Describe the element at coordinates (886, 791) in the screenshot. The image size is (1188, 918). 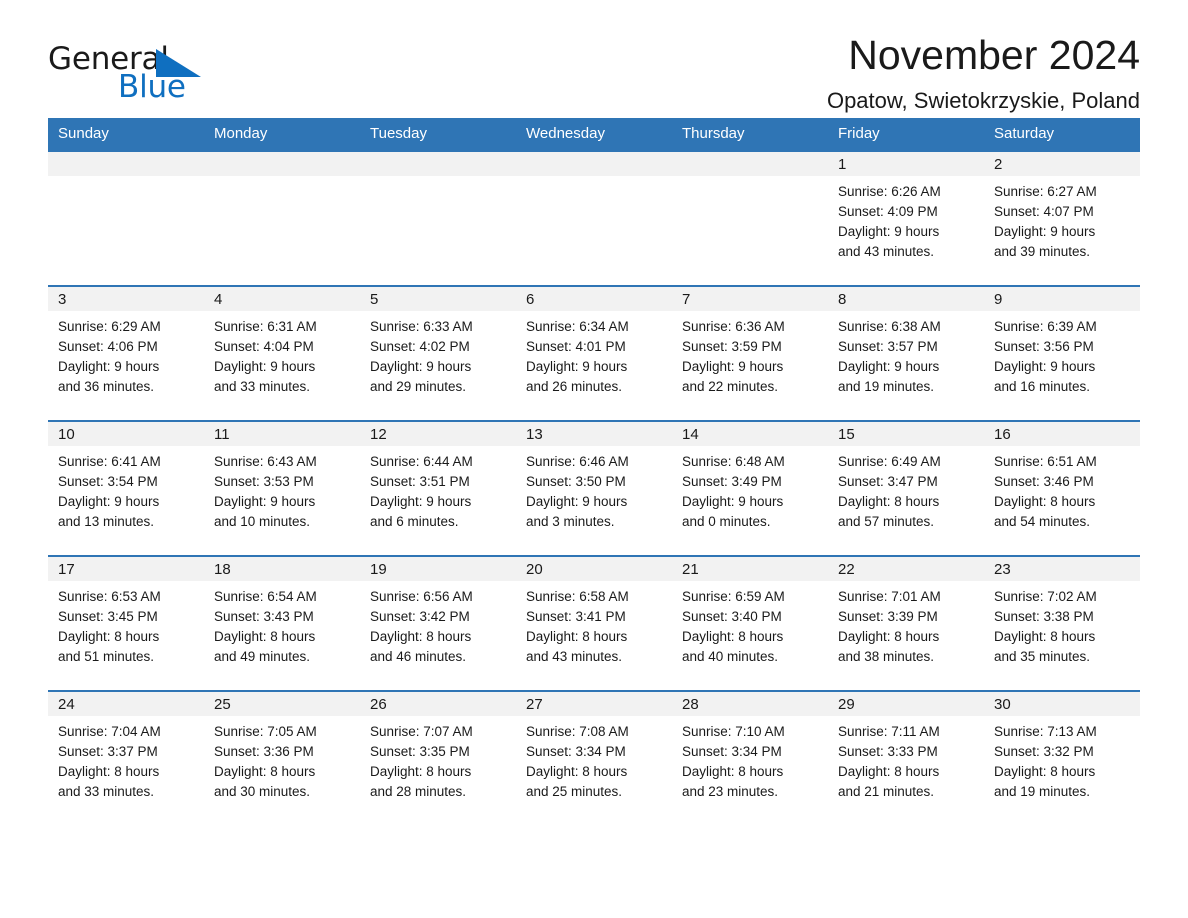
I see `daylight-text-line2: and 21 minutes.` at that location.